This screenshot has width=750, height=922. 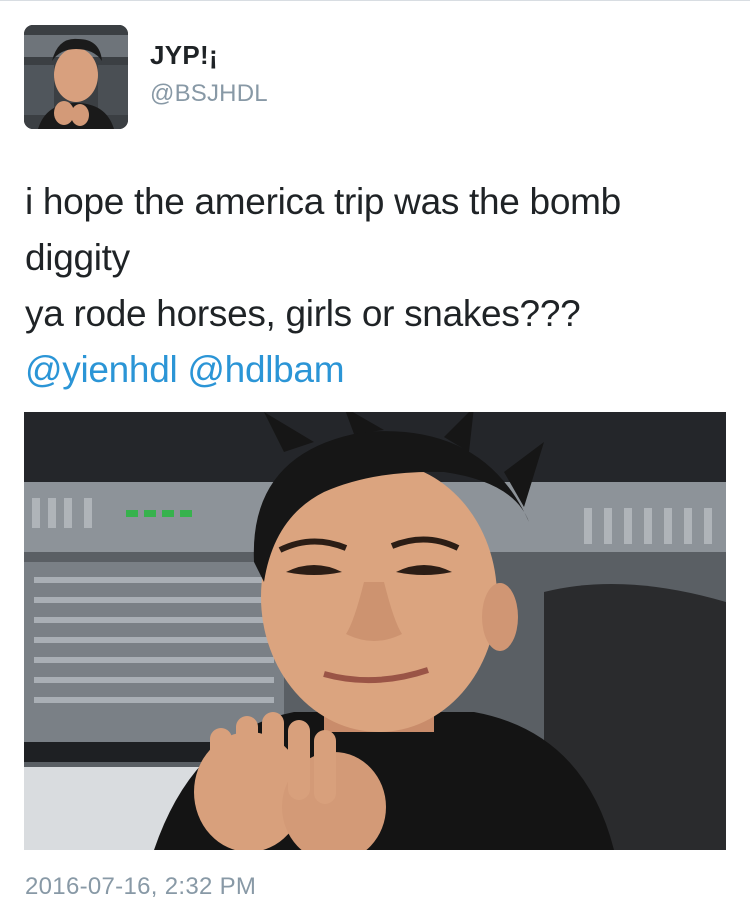 What do you see at coordinates (184, 55) in the screenshot?
I see `display-name: JYP!¡` at bounding box center [184, 55].